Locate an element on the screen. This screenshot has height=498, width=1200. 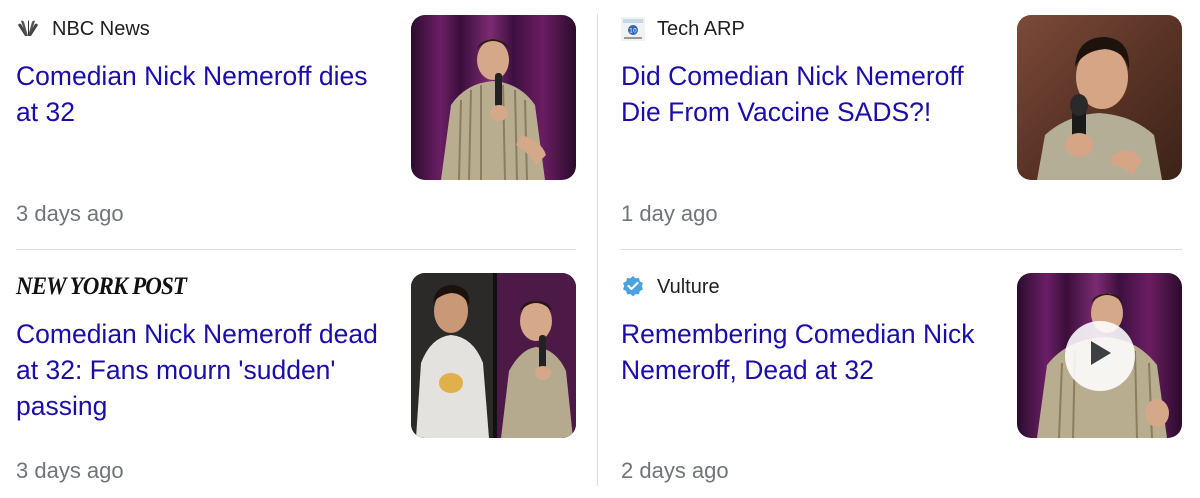
timestamp: 2 days ago is located at coordinates (675, 470).